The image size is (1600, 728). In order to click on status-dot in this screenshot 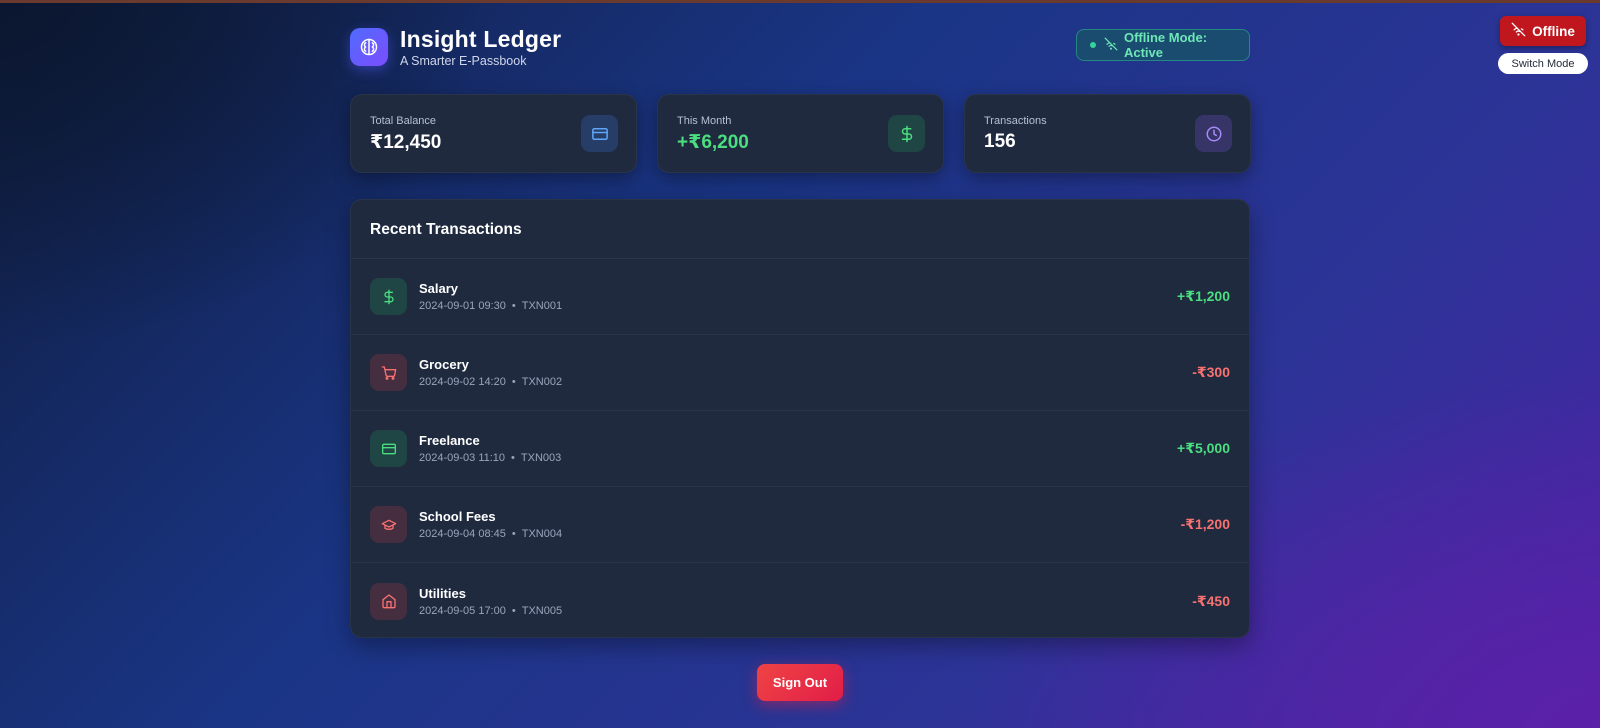, I will do `click(1093, 45)`.